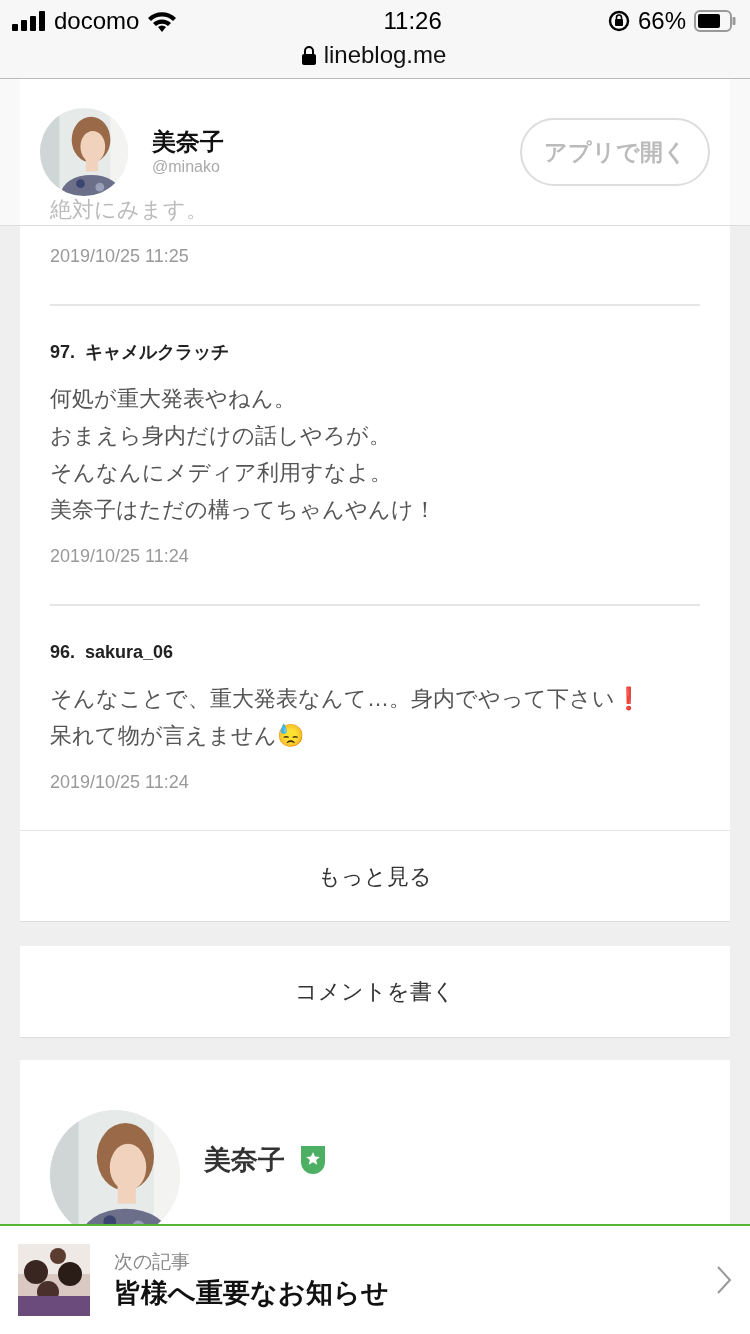  Describe the element at coordinates (140, 352) in the screenshot. I see `commenter-name: 97. キャメルクラッチ` at that location.